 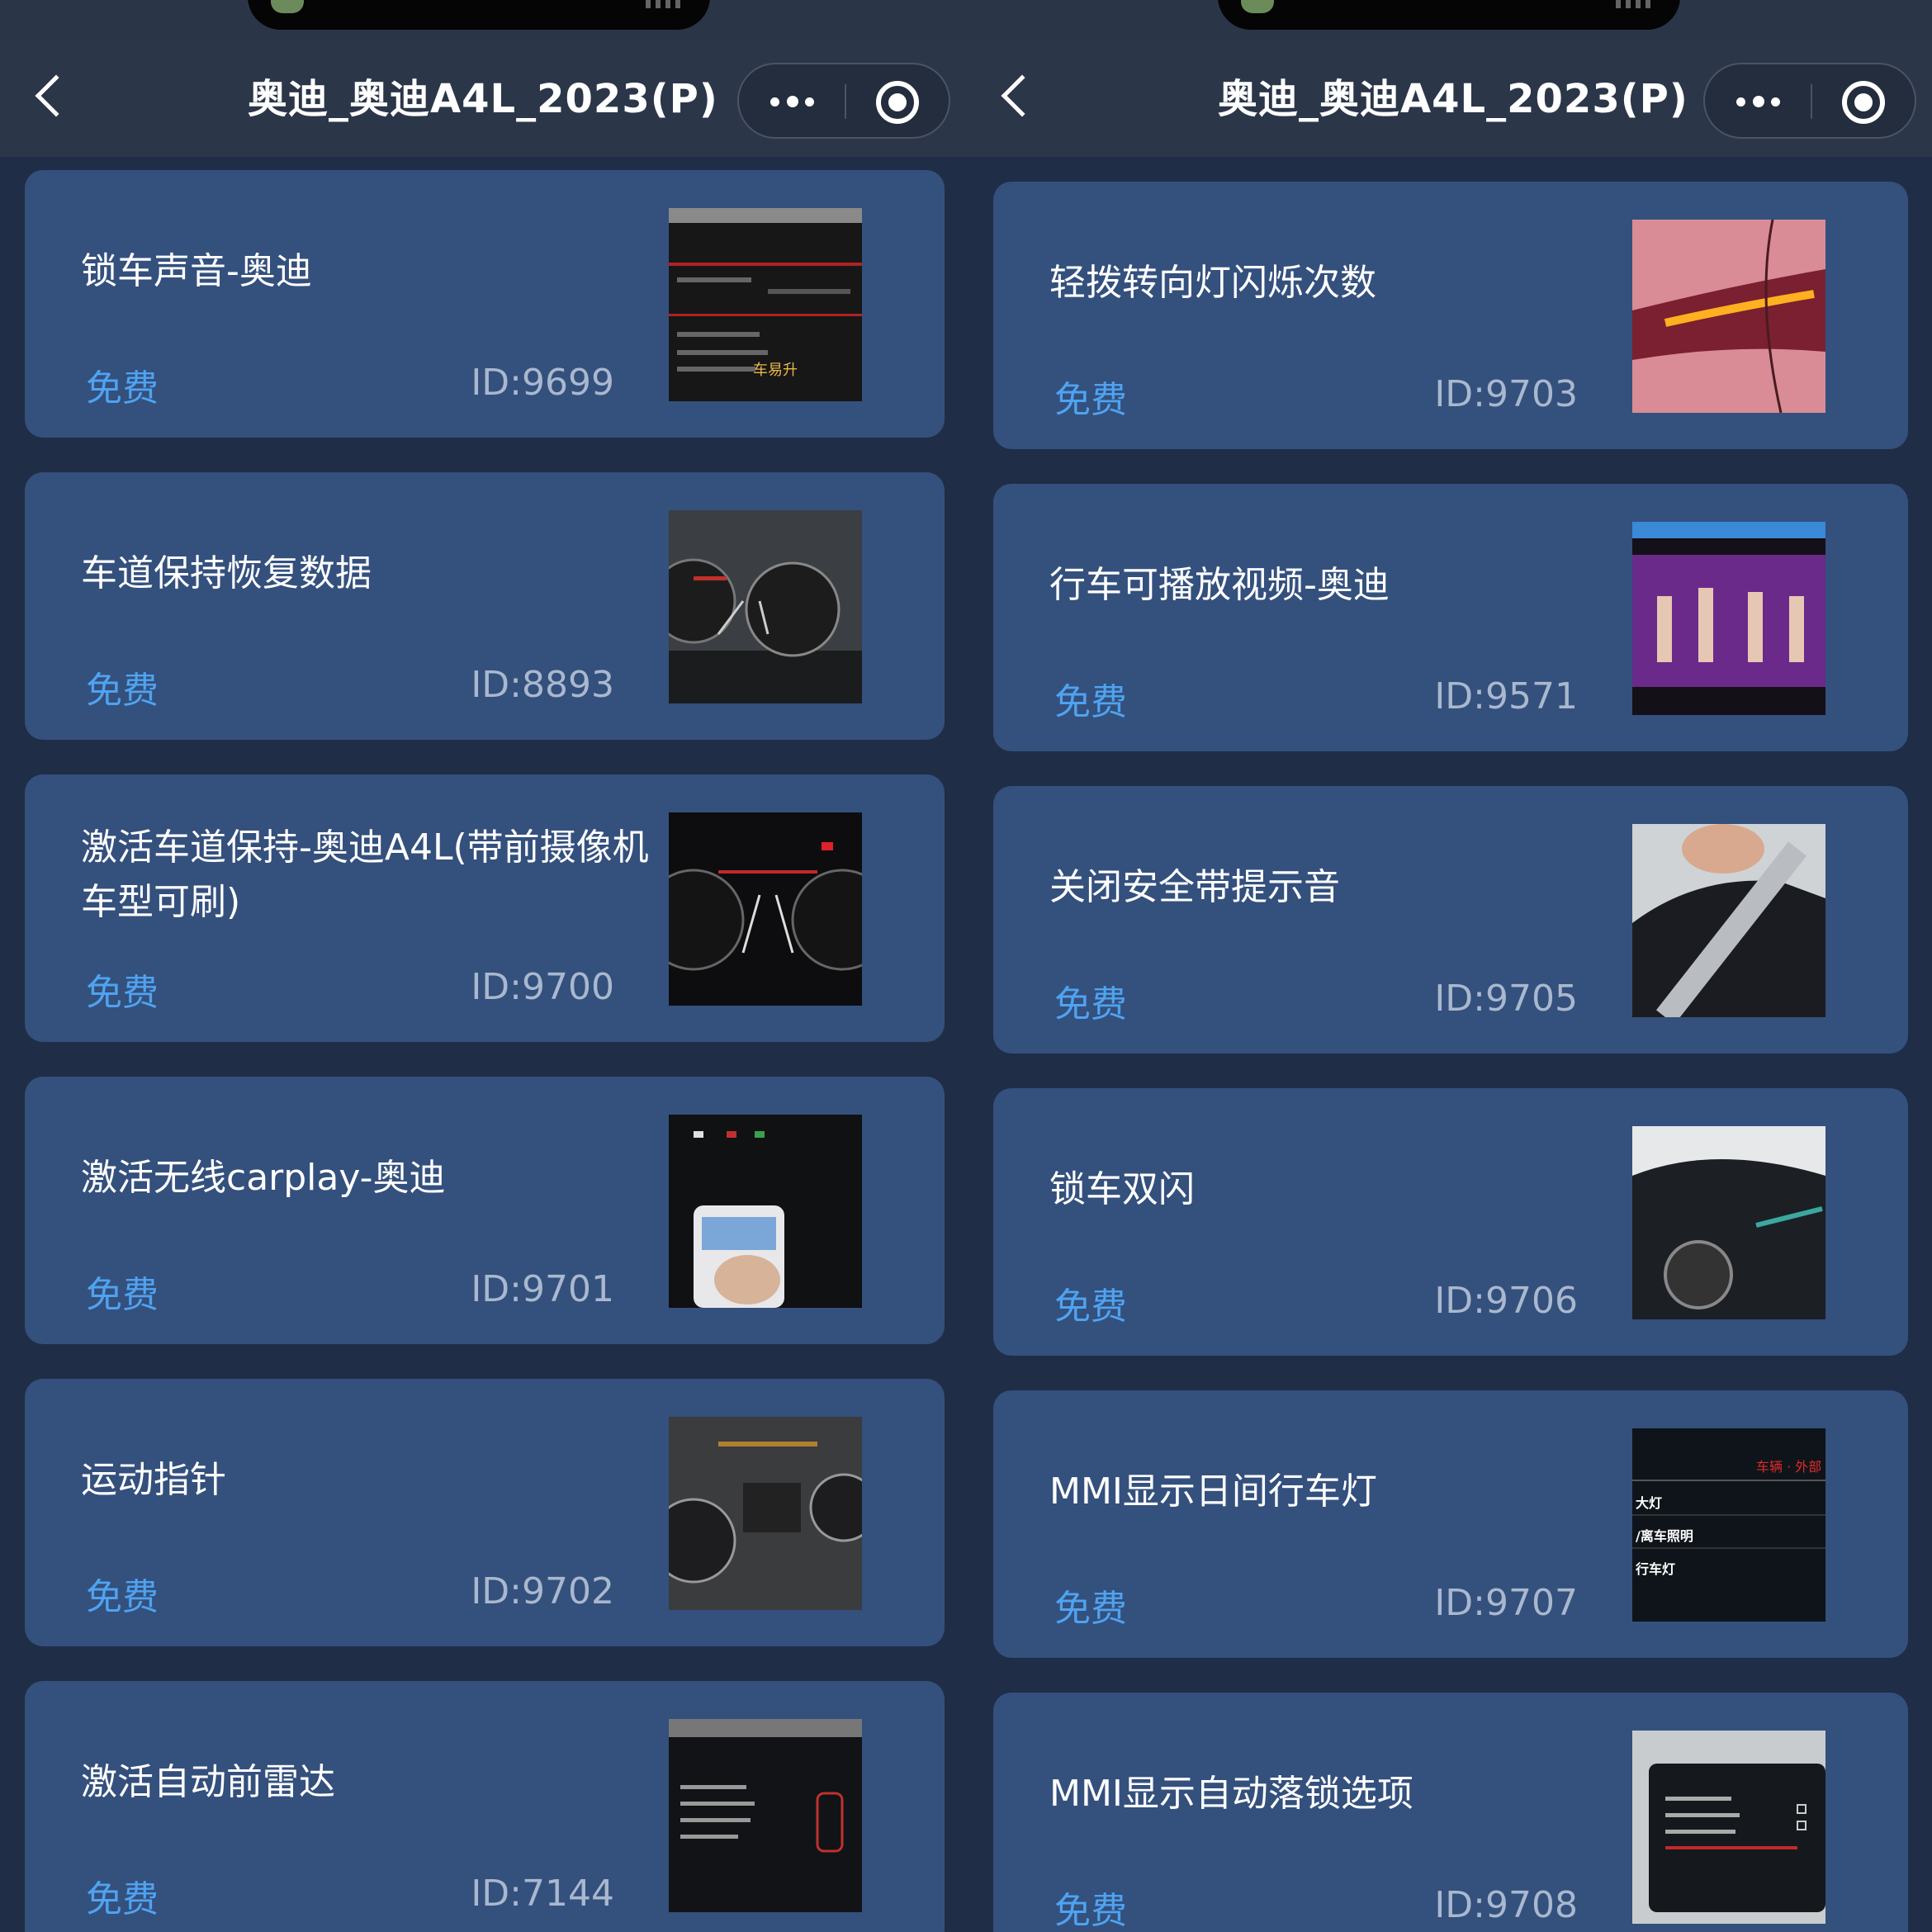 What do you see at coordinates (485, 1806) in the screenshot?
I see `list-item: 激活自动前雷达 免费 ID:7144` at bounding box center [485, 1806].